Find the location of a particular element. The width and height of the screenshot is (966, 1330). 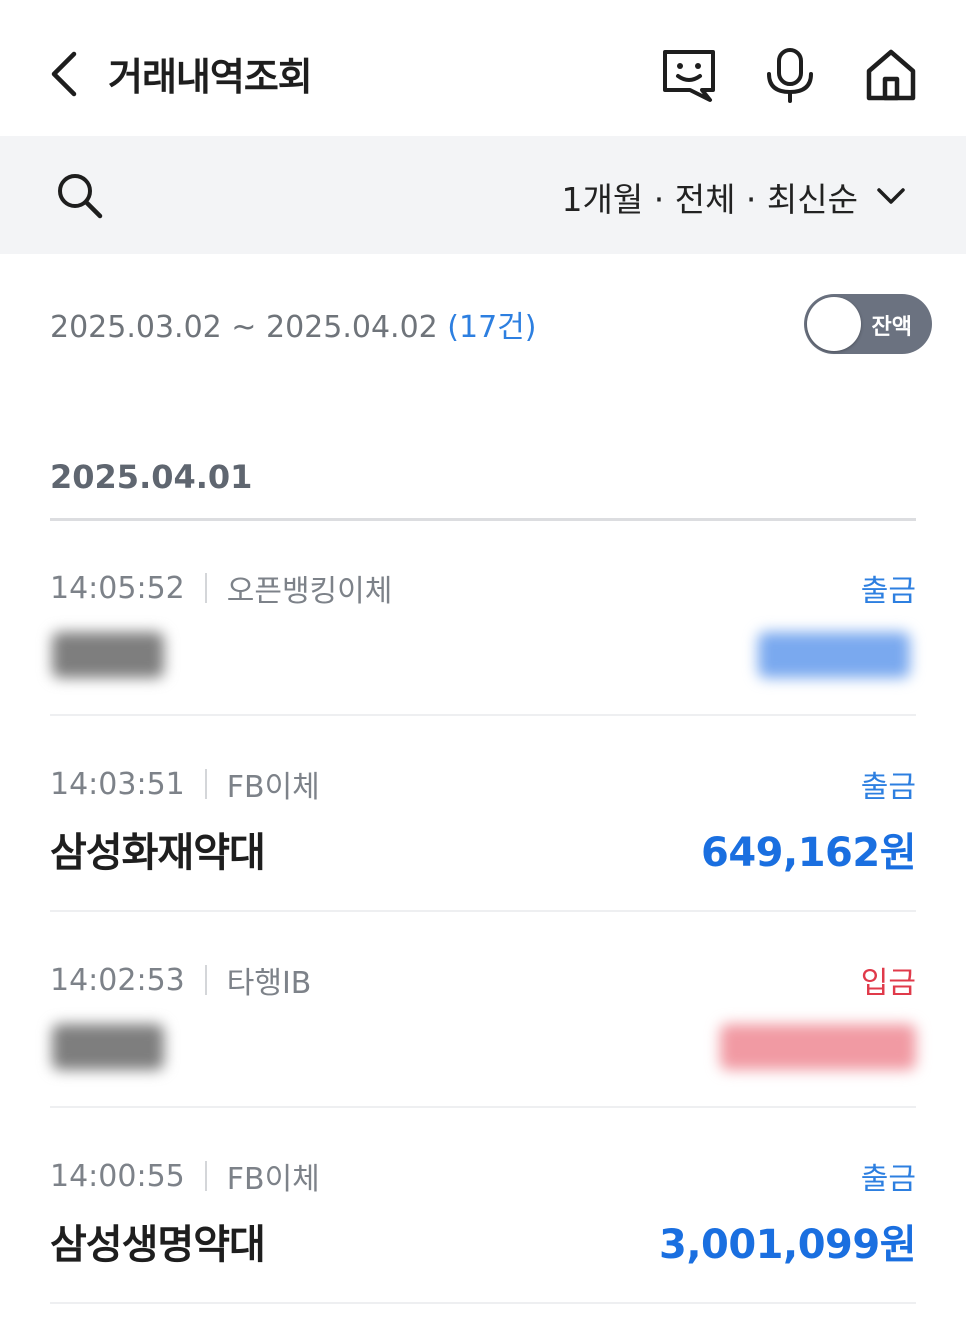

search-icon is located at coordinates (80, 196).